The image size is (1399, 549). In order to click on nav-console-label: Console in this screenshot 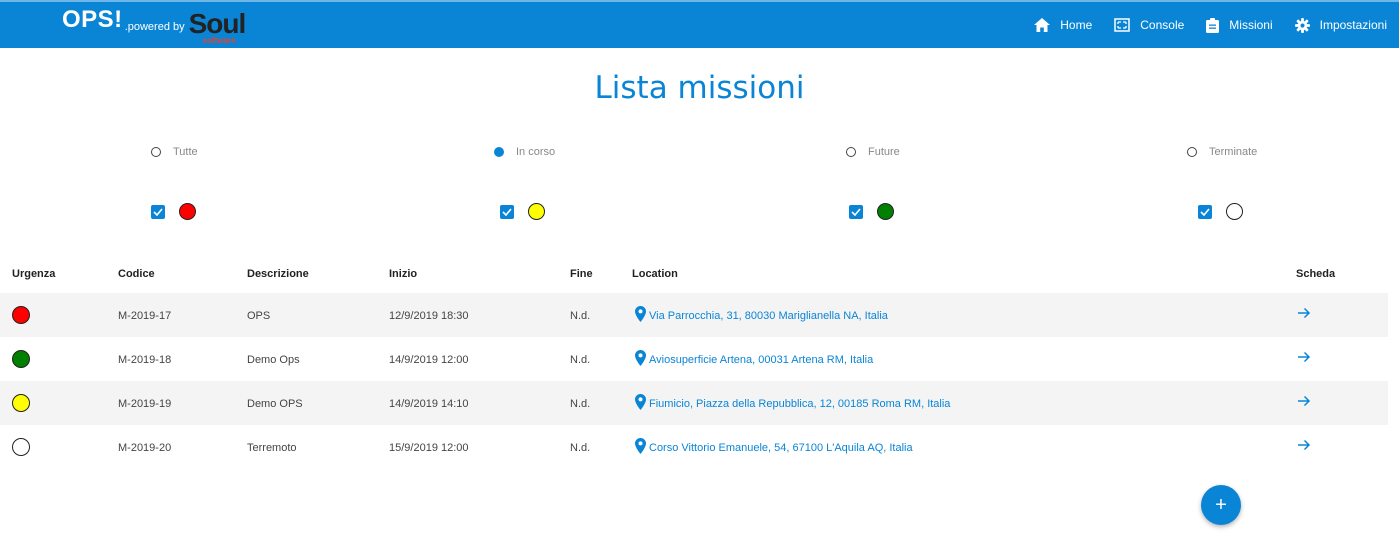, I will do `click(1162, 25)`.